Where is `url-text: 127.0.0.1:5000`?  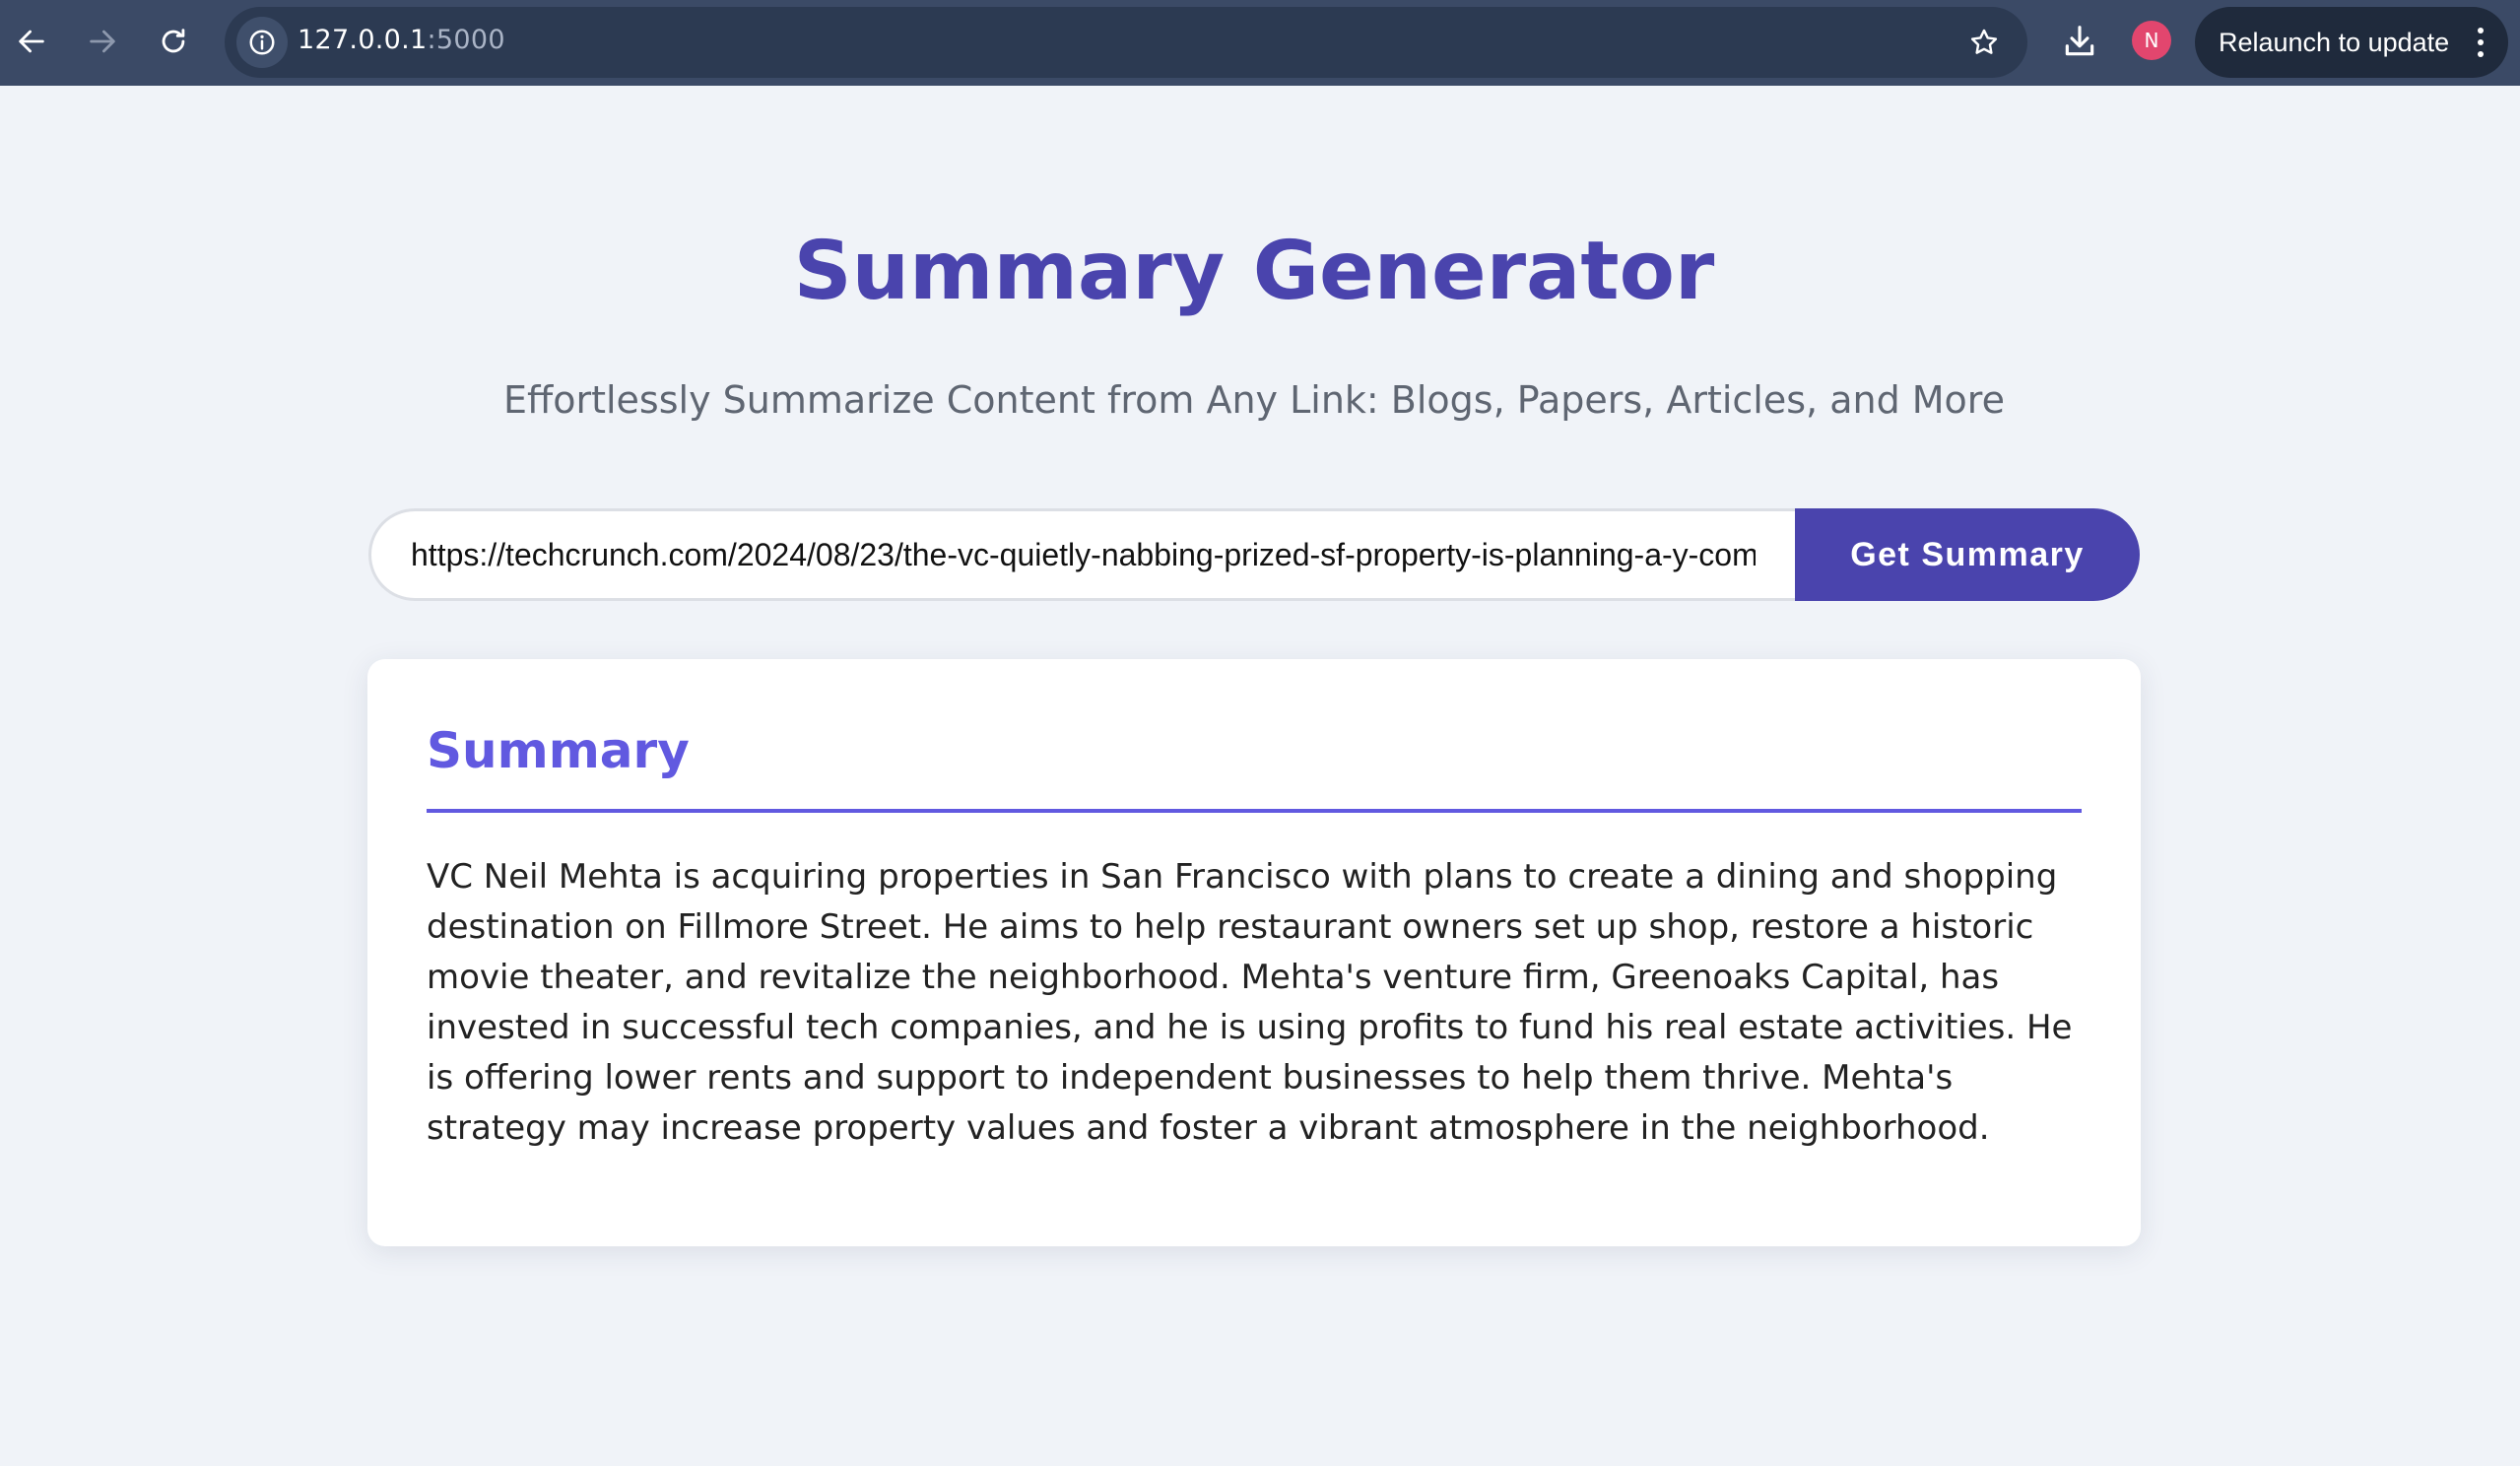
url-text: 127.0.0.1:5000 is located at coordinates (401, 40).